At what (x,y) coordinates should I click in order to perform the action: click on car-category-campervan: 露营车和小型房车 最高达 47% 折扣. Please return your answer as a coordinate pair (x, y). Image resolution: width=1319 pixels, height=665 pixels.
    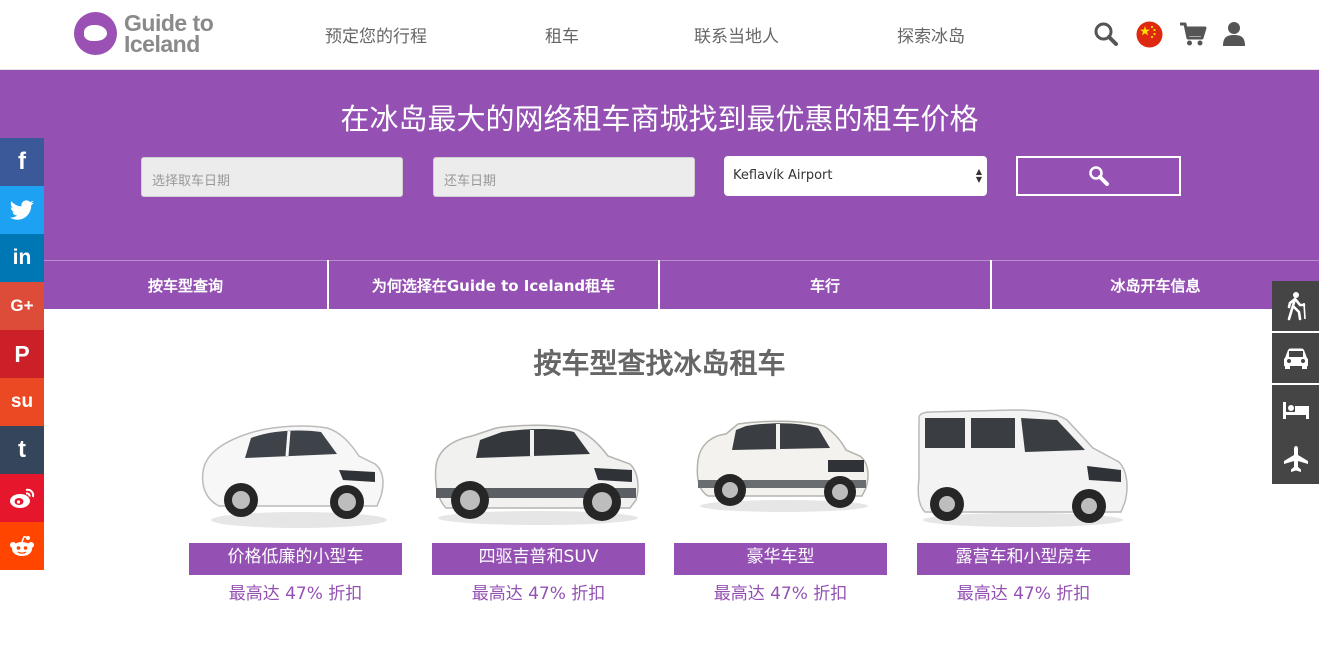
    Looking at the image, I should click on (1023, 503).